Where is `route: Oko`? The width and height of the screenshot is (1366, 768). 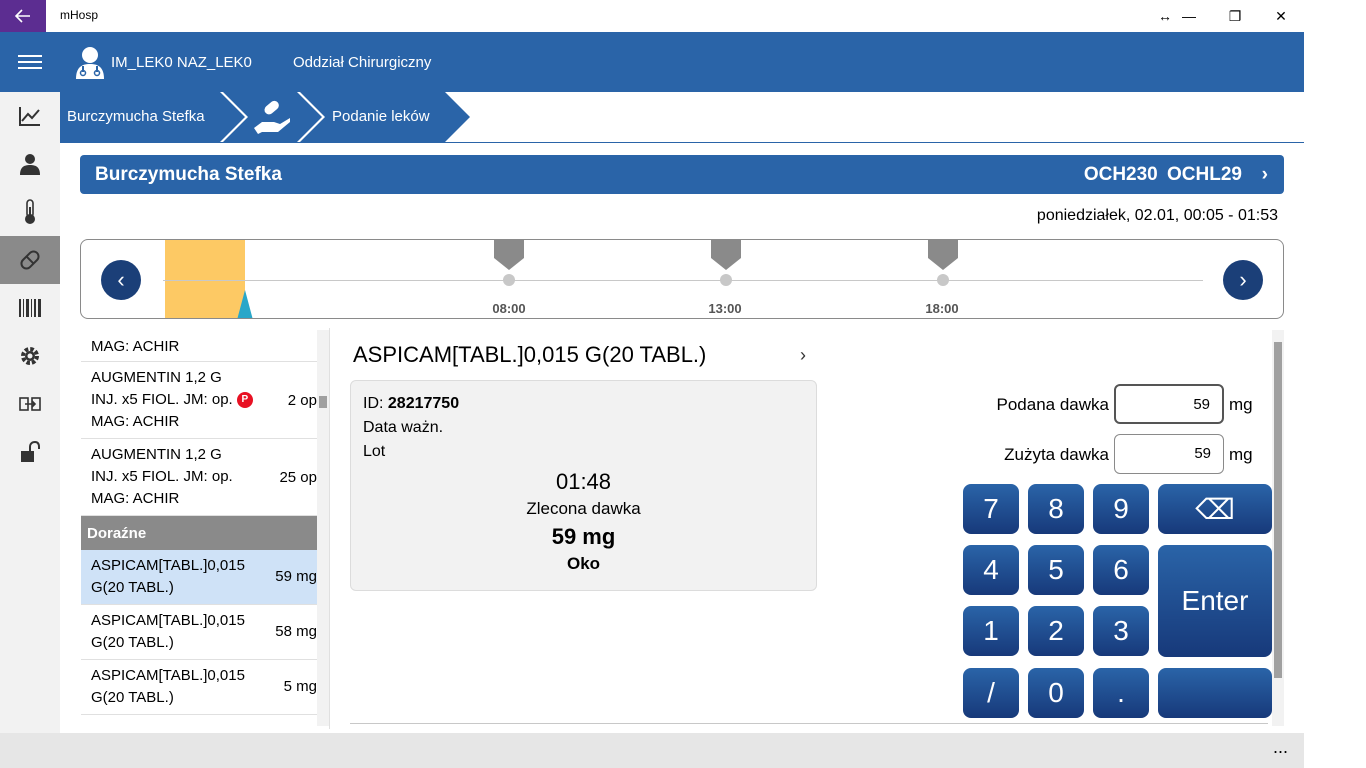
route: Oko is located at coordinates (583, 563).